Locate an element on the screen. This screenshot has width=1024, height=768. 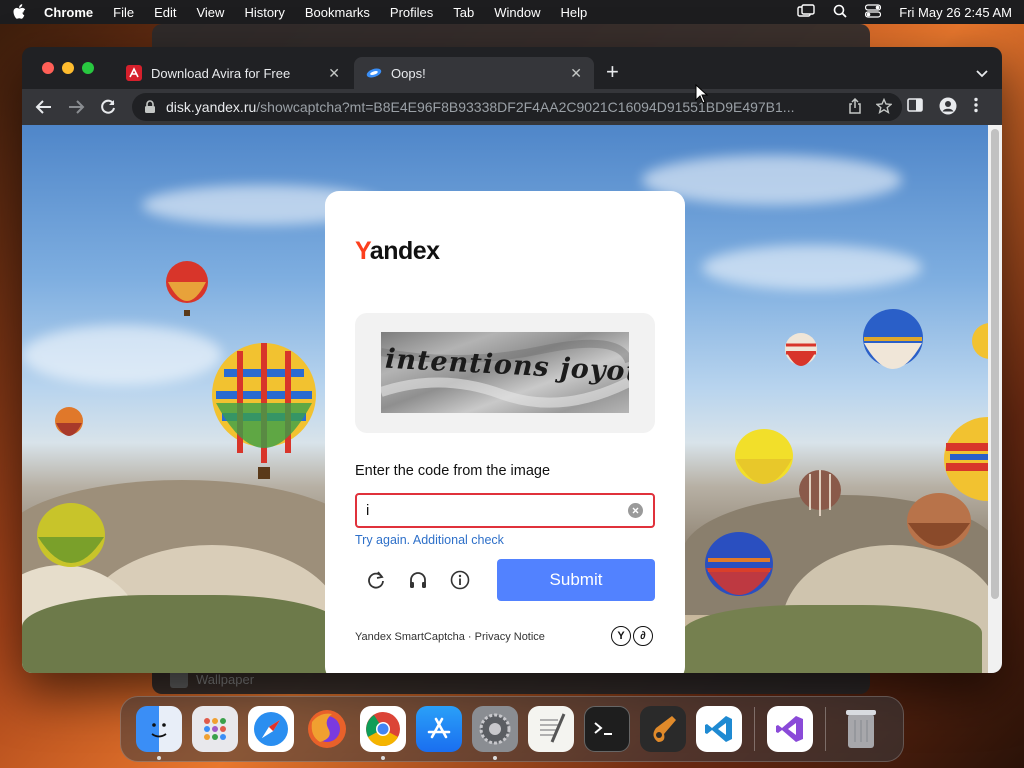
refresh-captcha-icon is located at coordinates (376, 580).